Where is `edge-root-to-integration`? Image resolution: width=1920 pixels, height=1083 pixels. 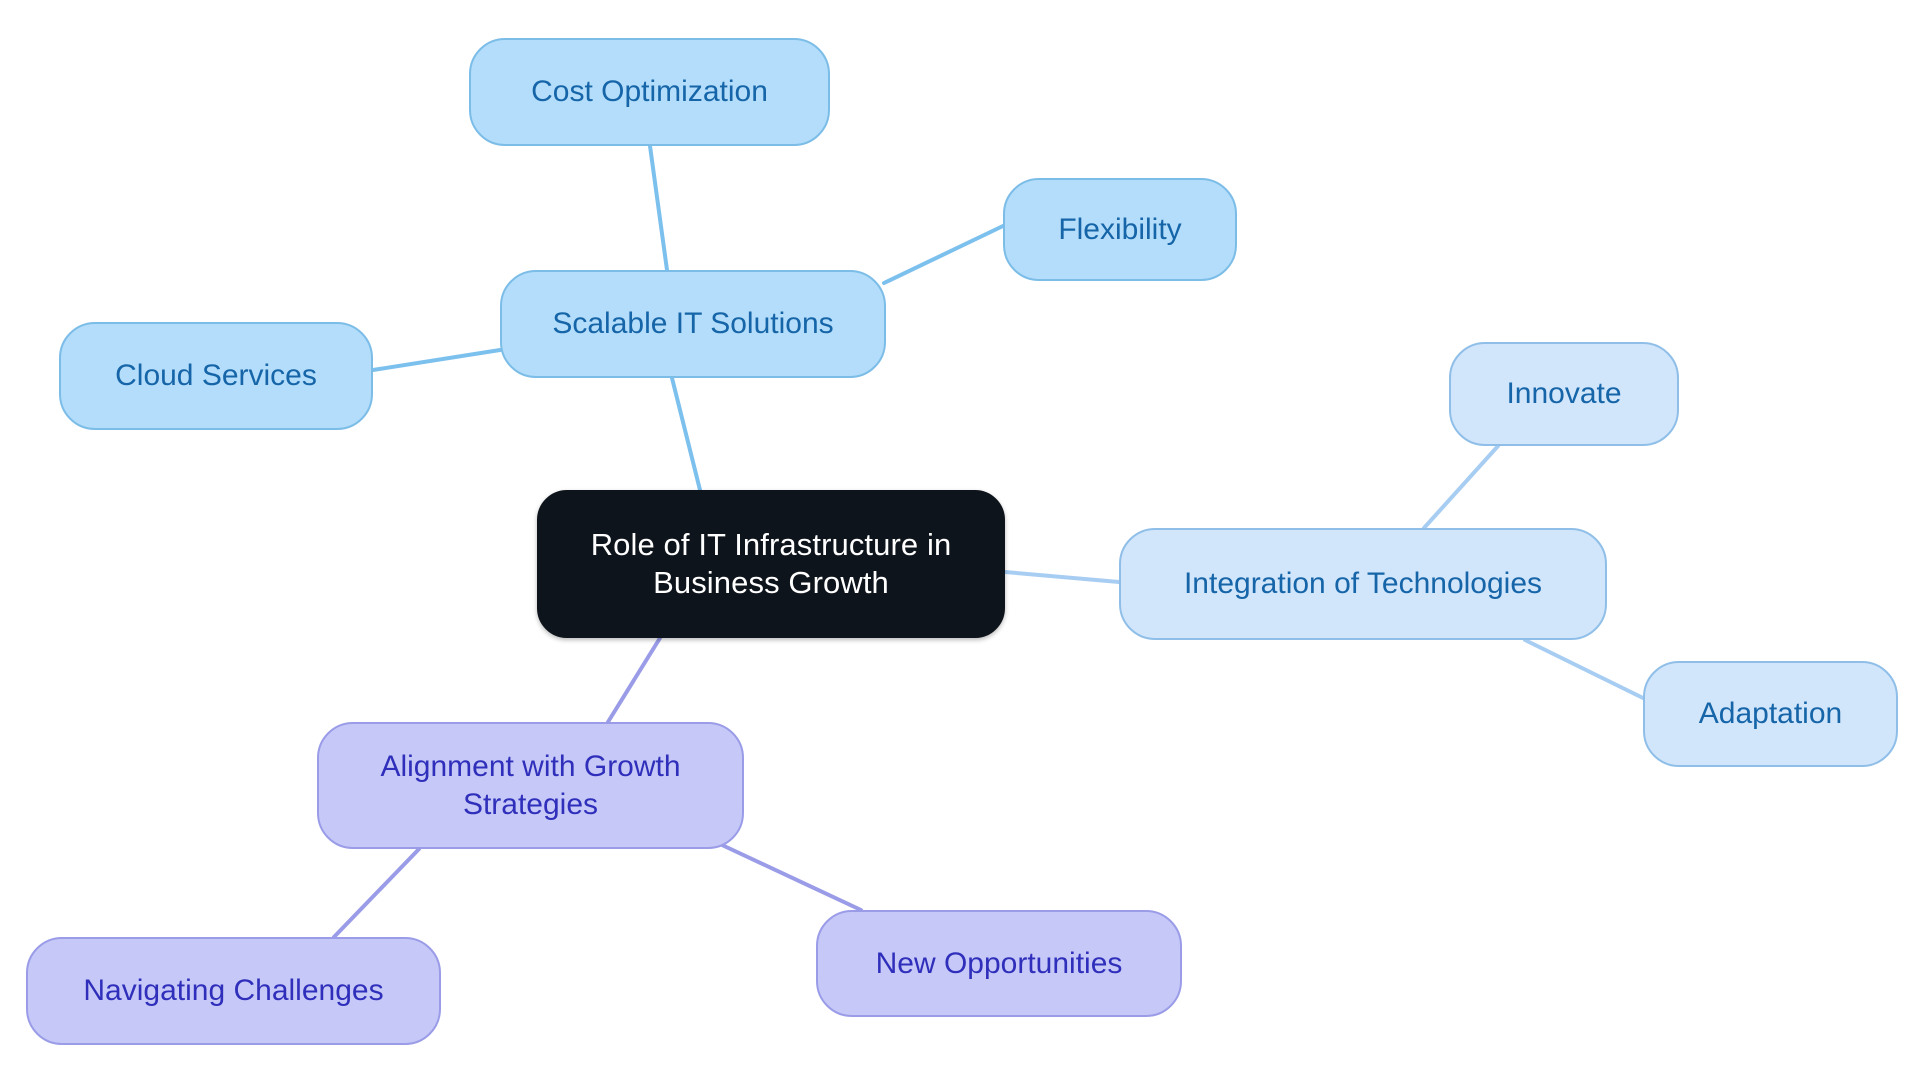
edge-root-to-integration is located at coordinates (1062, 577).